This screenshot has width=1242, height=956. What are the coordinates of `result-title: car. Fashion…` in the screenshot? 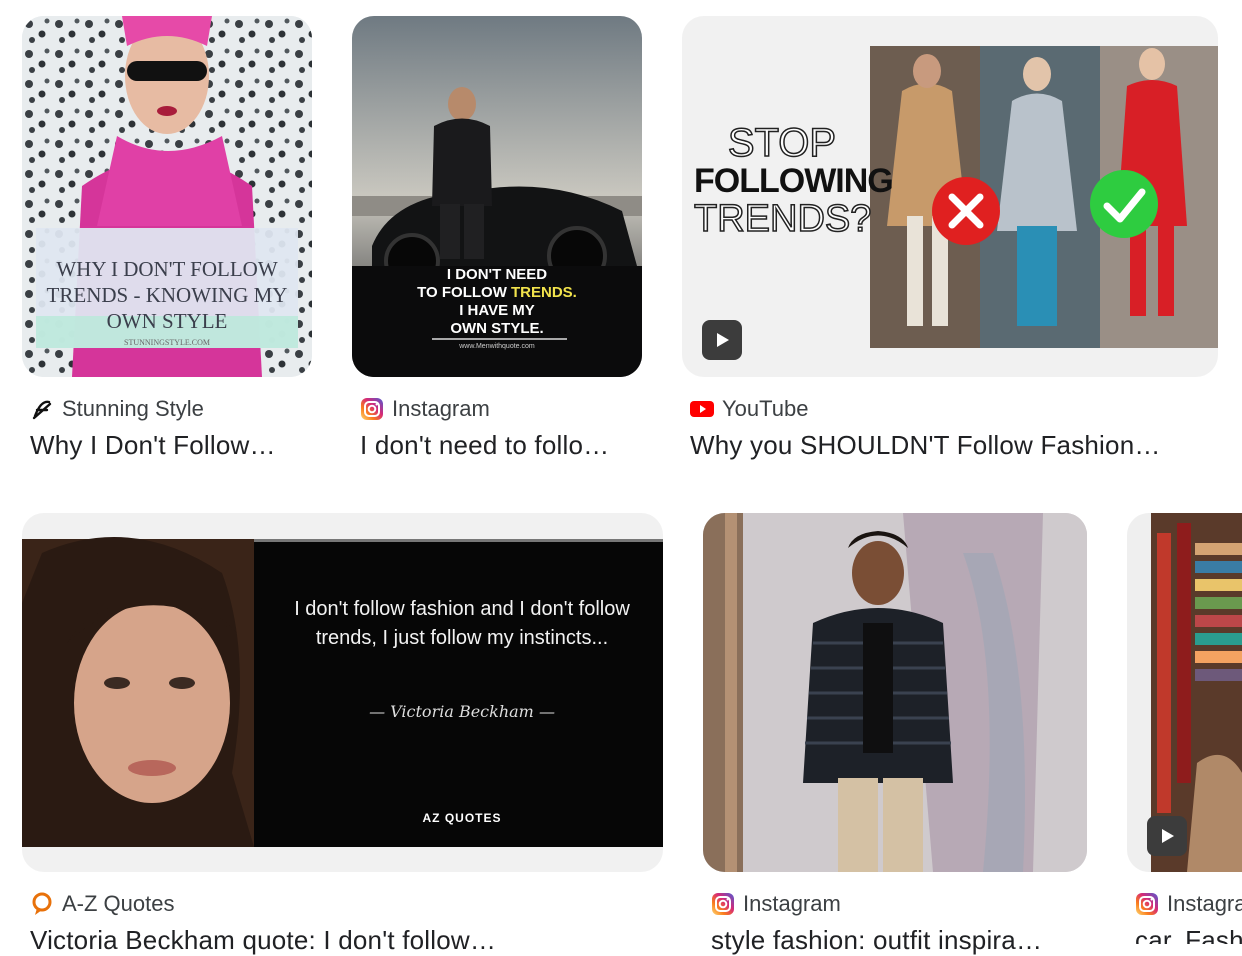 It's located at (1188, 934).